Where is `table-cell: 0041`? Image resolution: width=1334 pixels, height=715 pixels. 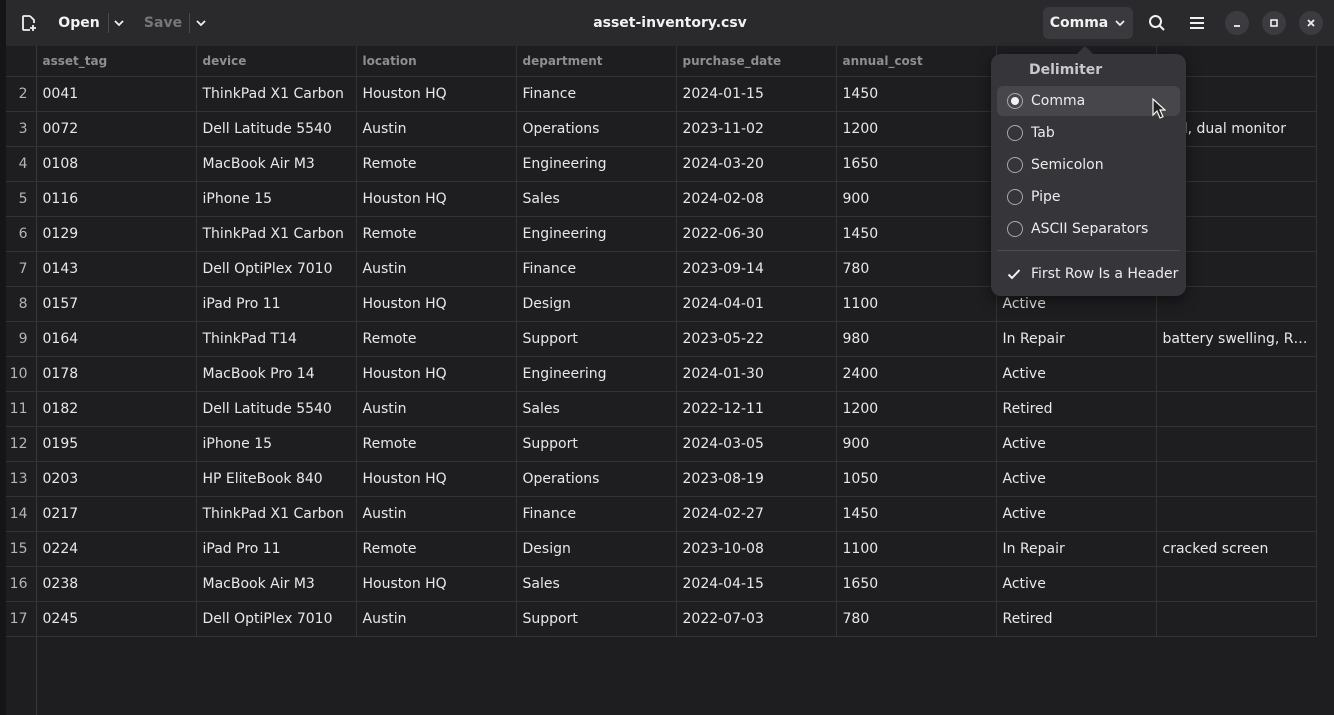
table-cell: 0041 is located at coordinates (116, 94).